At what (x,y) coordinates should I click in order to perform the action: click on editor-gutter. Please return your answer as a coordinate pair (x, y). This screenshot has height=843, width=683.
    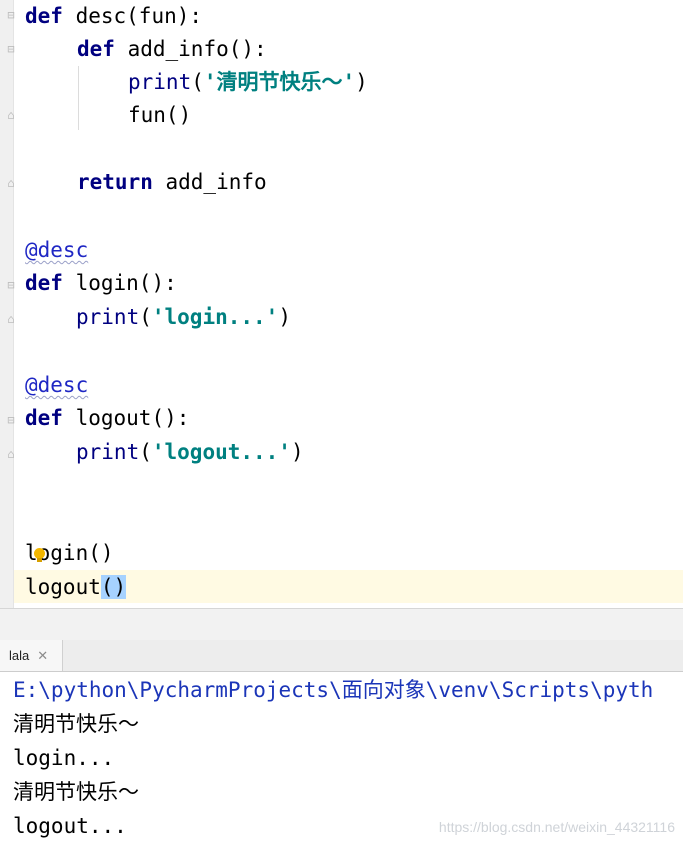
    Looking at the image, I should click on (7, 304).